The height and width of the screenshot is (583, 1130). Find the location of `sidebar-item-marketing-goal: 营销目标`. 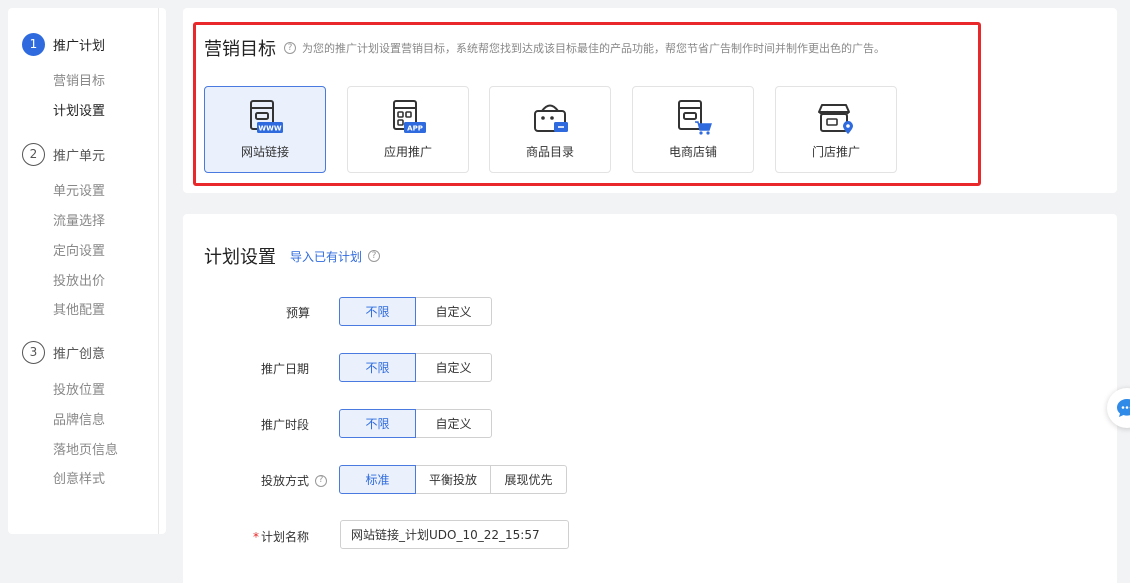

sidebar-item-marketing-goal: 营销目标 is located at coordinates (79, 79).